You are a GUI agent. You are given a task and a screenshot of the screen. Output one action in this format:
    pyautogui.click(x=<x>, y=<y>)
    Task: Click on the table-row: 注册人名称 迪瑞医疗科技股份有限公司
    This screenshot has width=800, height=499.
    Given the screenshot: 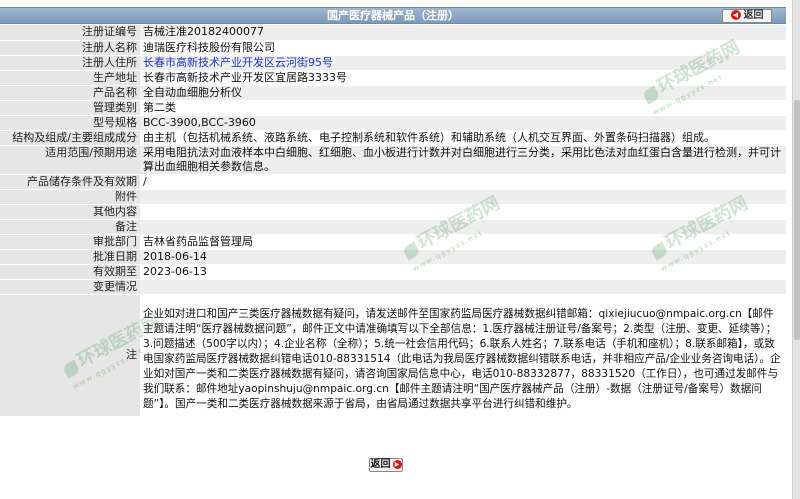 What is the action you would take?
    pyautogui.click(x=393, y=48)
    